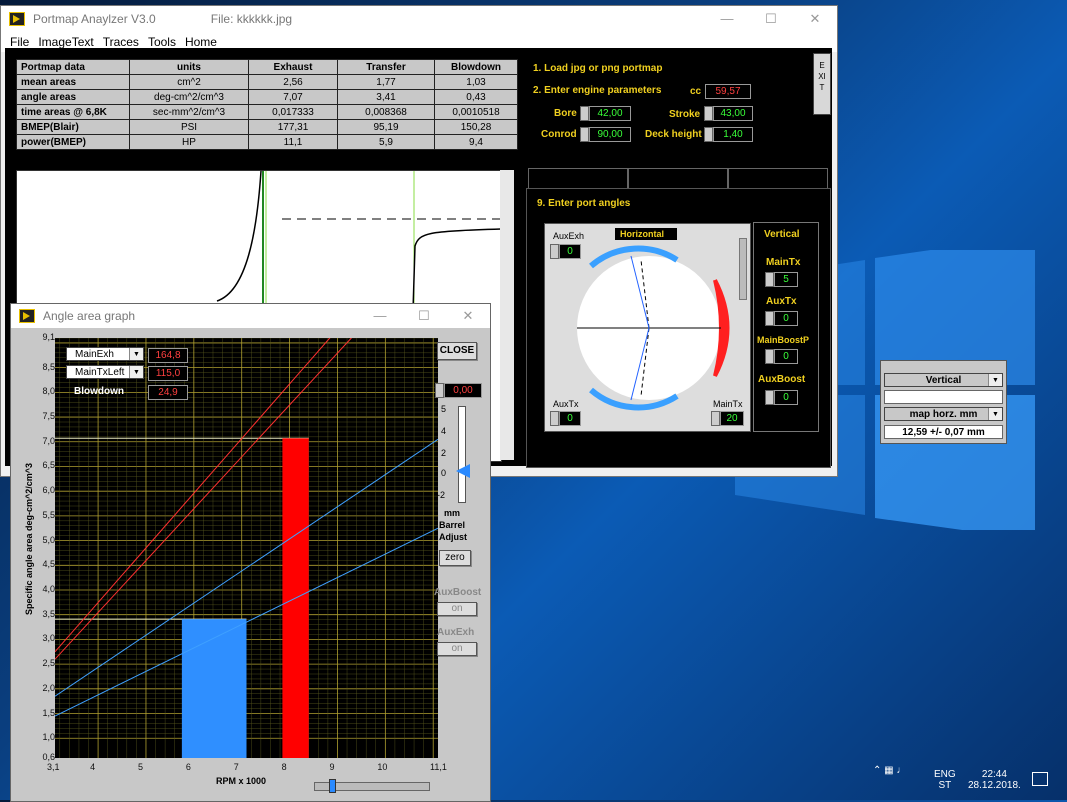 This screenshot has height=802, width=1067. Describe the element at coordinates (48, 687) in the screenshot. I see `y-tick-label: 2,0` at that location.